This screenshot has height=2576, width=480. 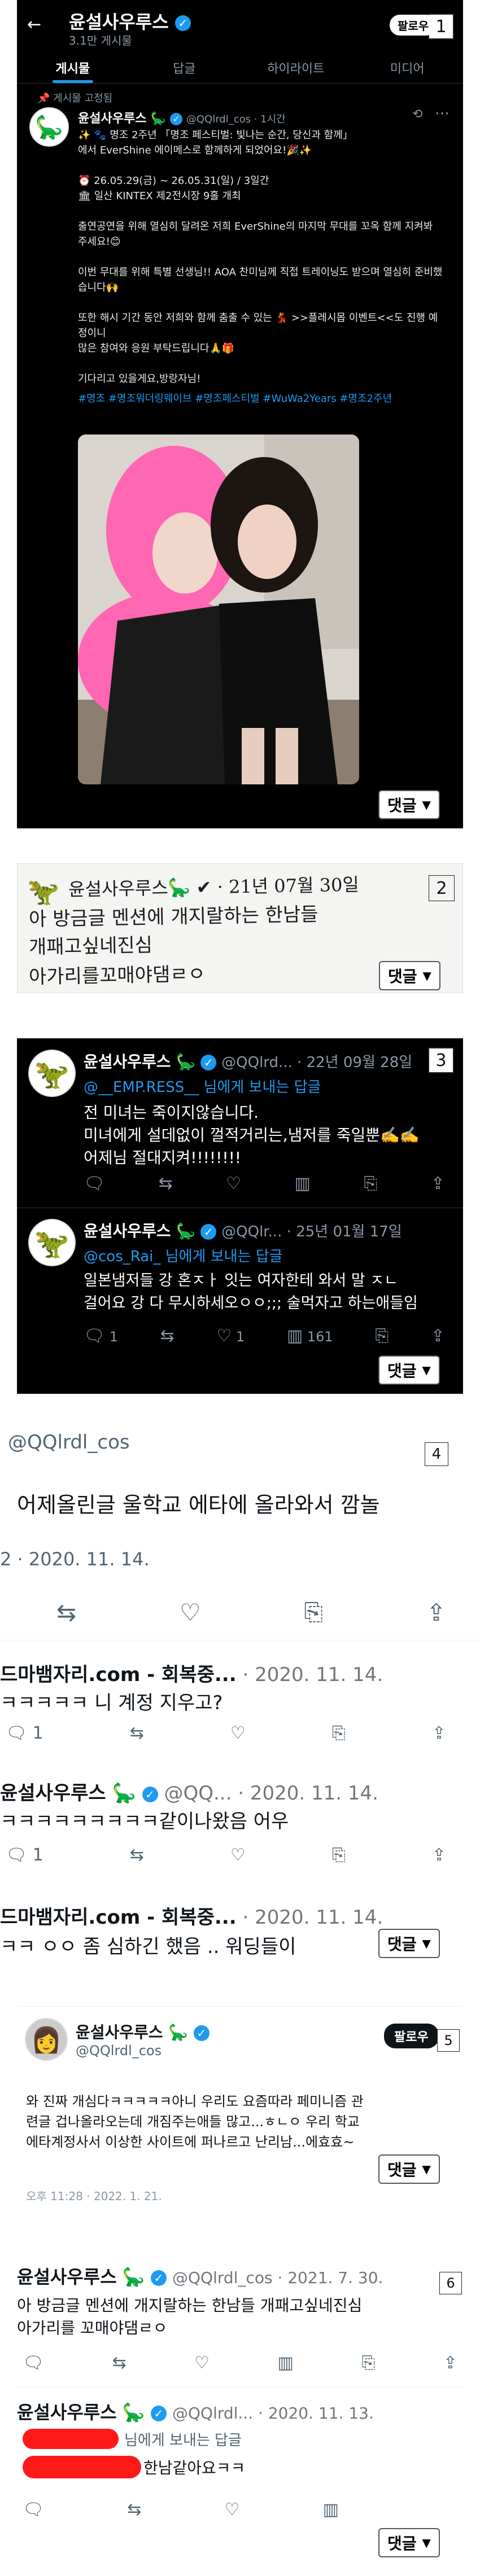 I want to click on tweet-header: 윤설사우루스 🦕 ✓ @QQlrdl... · 2020. 11. 13., so click(x=195, y=2411).